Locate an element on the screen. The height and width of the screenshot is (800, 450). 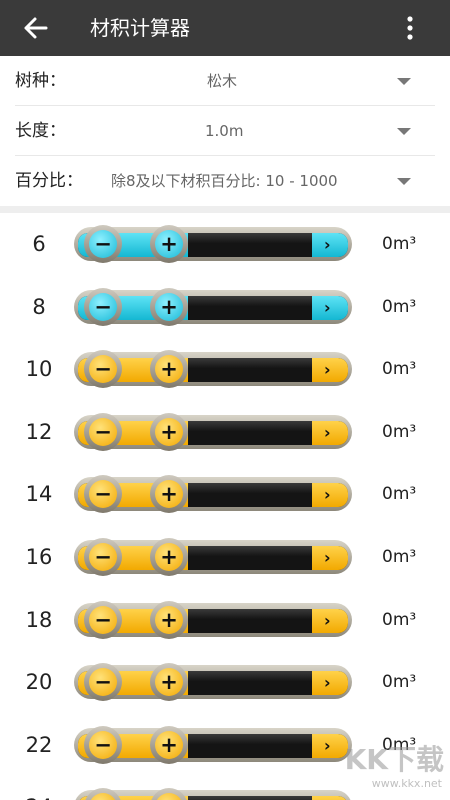
length-row: 长度： 1.0m is located at coordinates (225, 131).